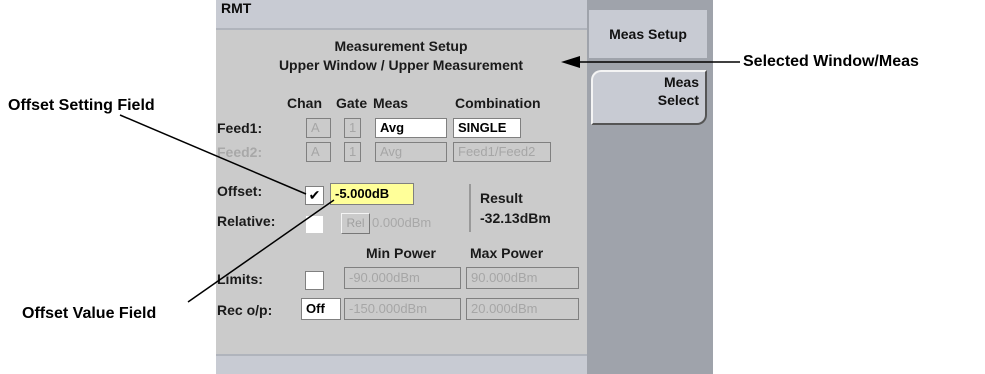 The image size is (985, 374). I want to click on result-value: -32.13dBm, so click(515, 218).